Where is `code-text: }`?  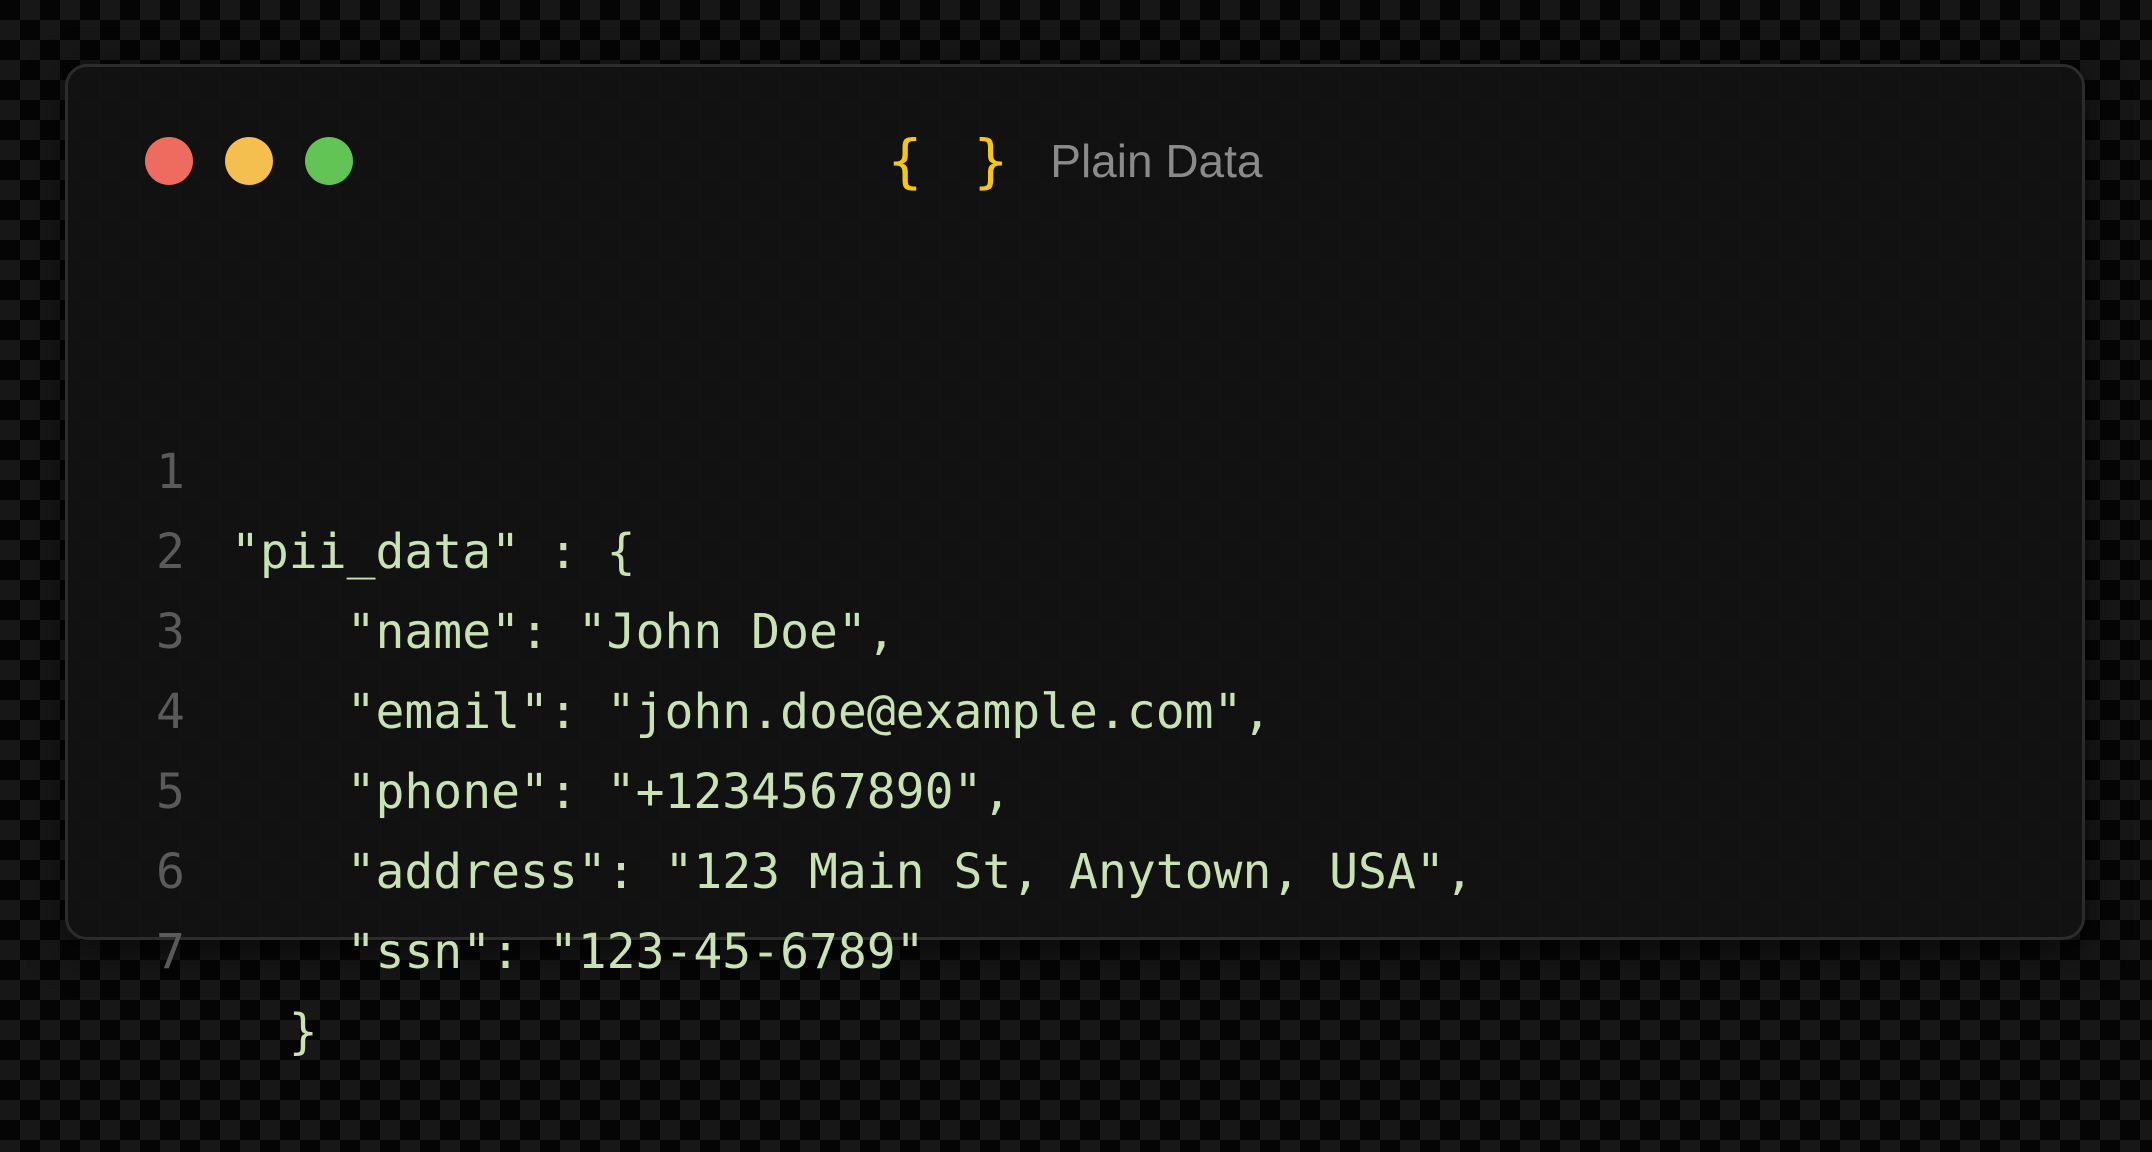 code-text: } is located at coordinates (274, 1032).